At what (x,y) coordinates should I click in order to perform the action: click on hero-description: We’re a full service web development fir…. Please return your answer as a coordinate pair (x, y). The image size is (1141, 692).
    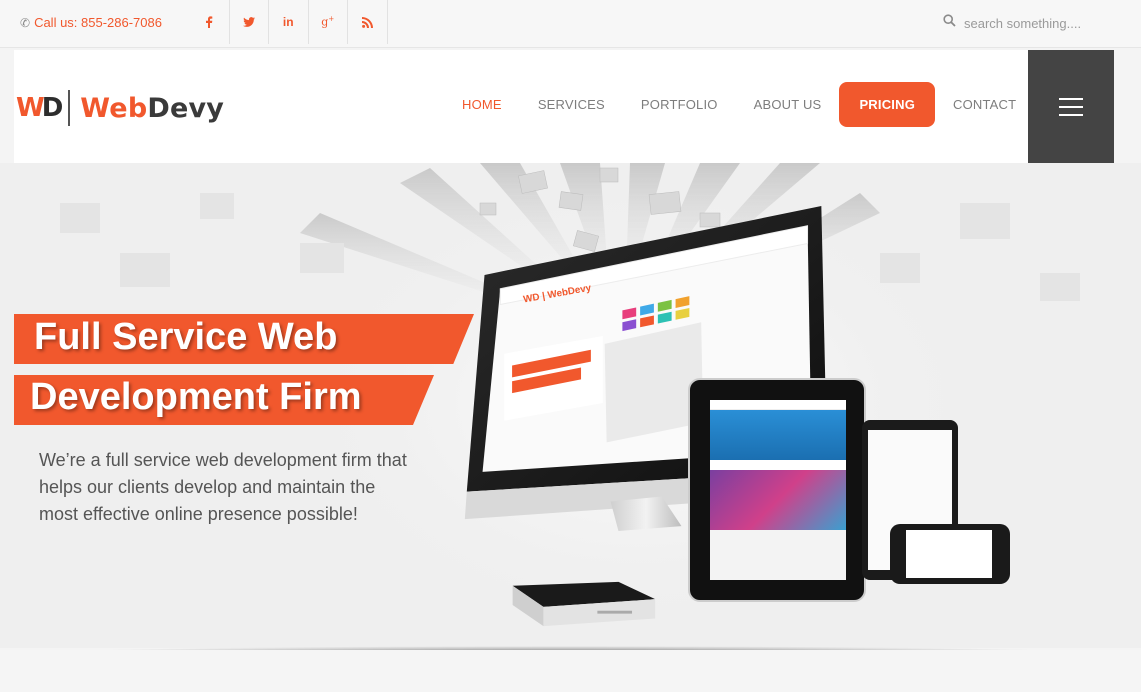
    Looking at the image, I should click on (223, 487).